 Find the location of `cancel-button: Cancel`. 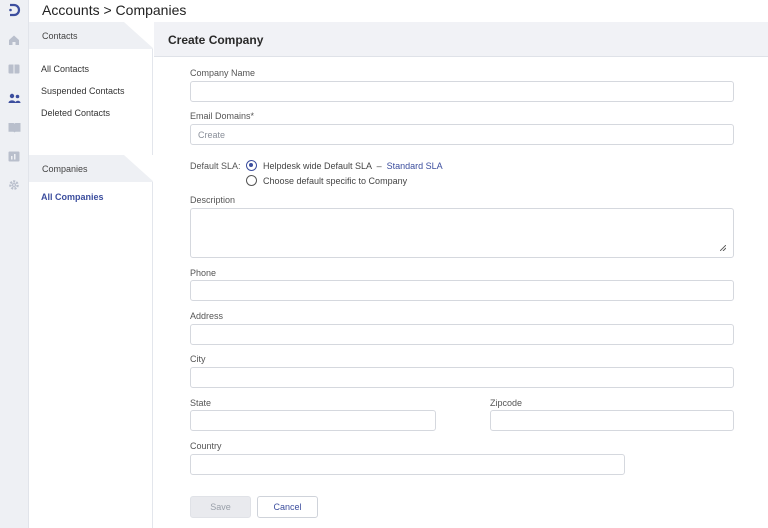

cancel-button: Cancel is located at coordinates (287, 507).